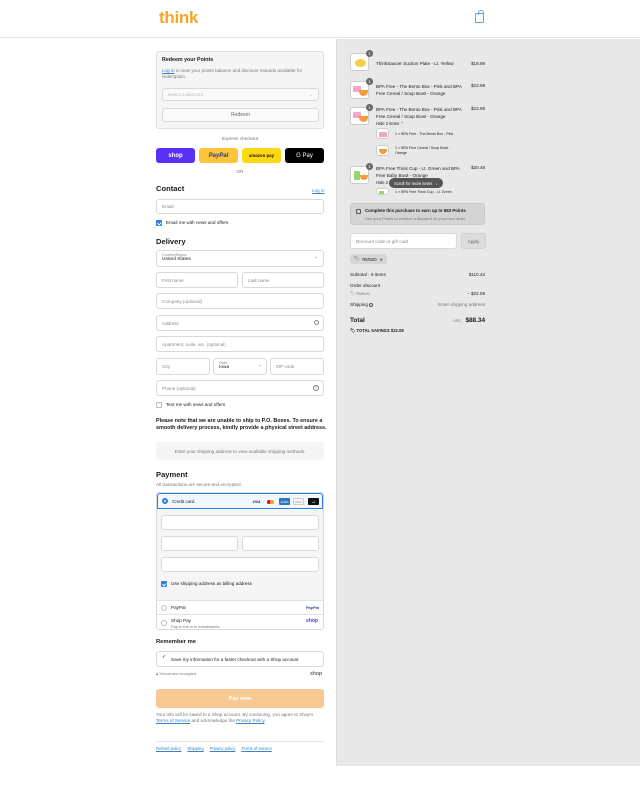 The width and height of the screenshot is (640, 793). What do you see at coordinates (240, 388) in the screenshot?
I see `phone-field: Phone (optional) ?` at bounding box center [240, 388].